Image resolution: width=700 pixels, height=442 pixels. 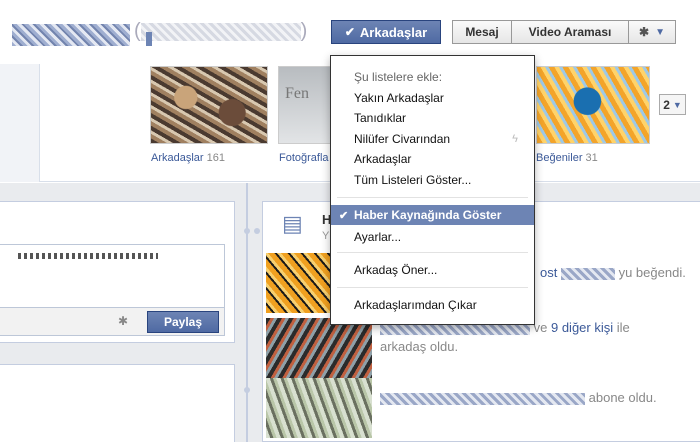 What do you see at coordinates (177, 158) in the screenshot?
I see `friends-link-label: Arkadaşlar` at bounding box center [177, 158].